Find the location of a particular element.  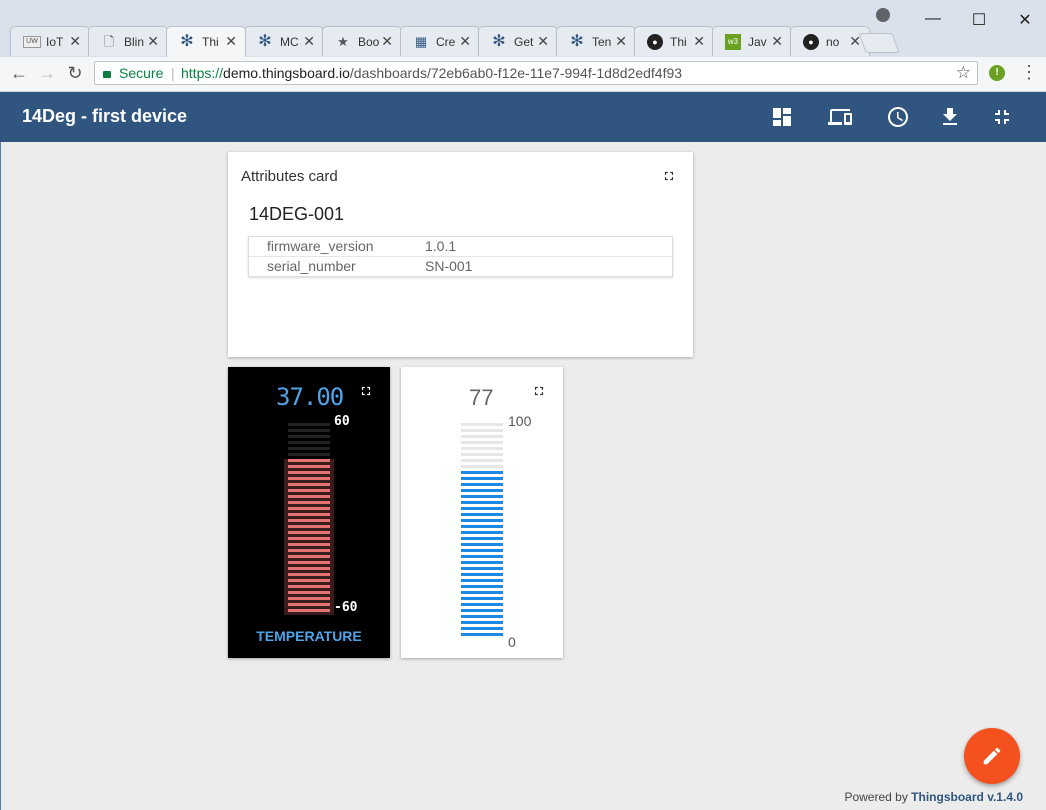

attribute-key: serial_number is located at coordinates (311, 266).